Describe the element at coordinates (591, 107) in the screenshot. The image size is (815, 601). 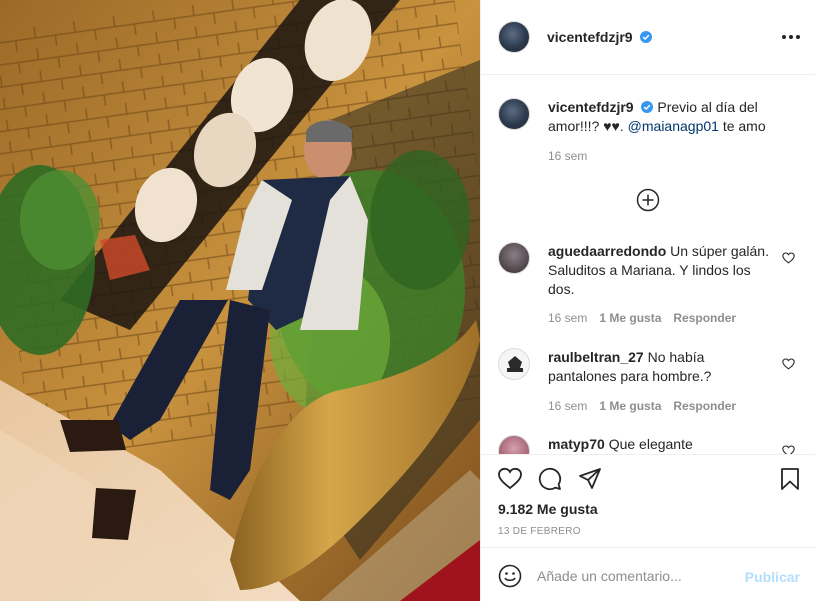
I see `caption-username: vicentefdzjr9` at that location.